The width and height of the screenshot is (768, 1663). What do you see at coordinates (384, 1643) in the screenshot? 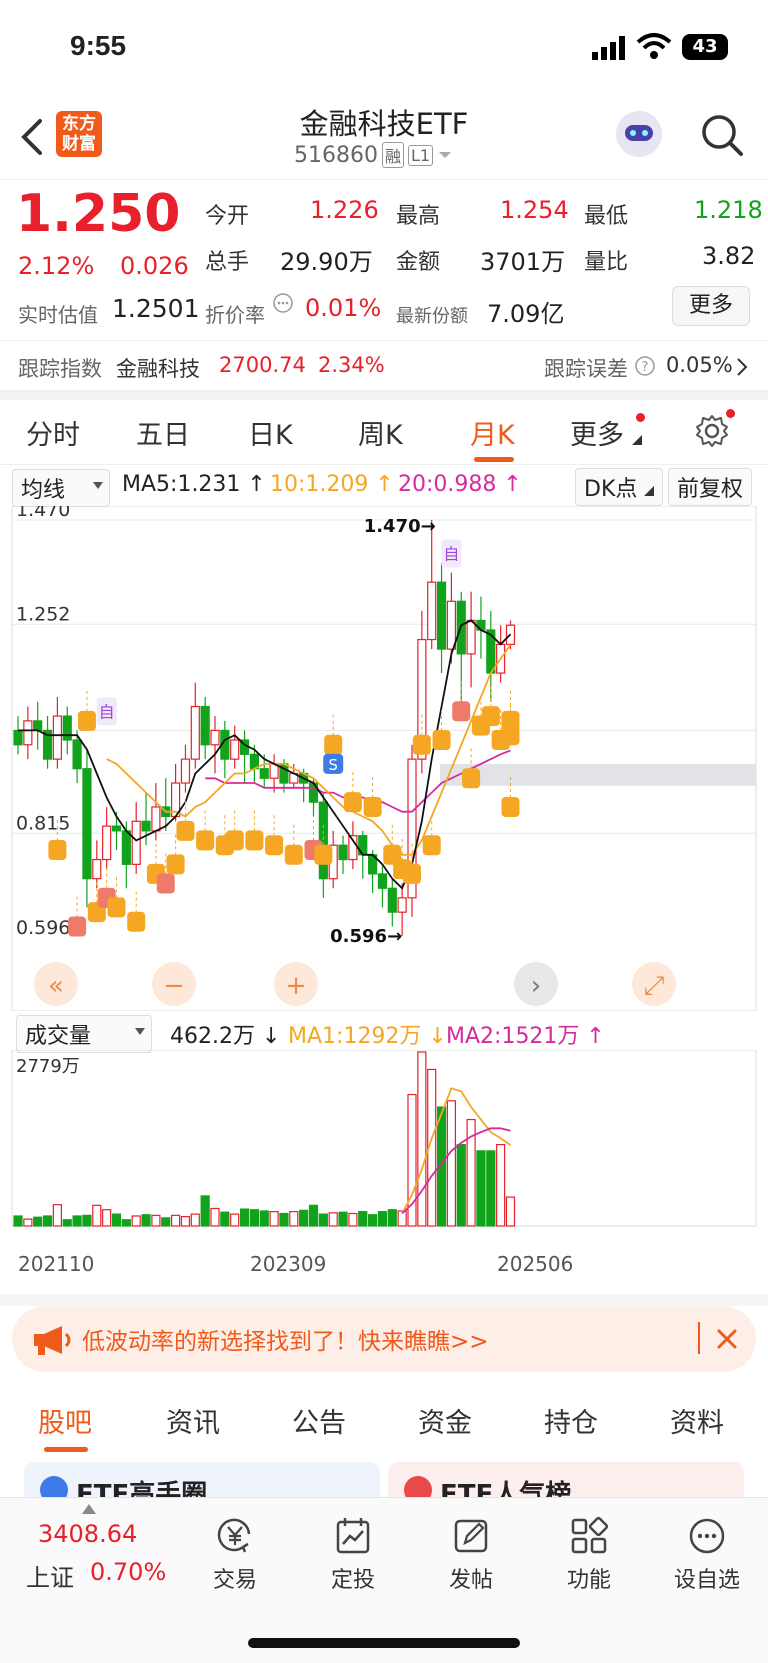
I see `home-indicator` at bounding box center [384, 1643].